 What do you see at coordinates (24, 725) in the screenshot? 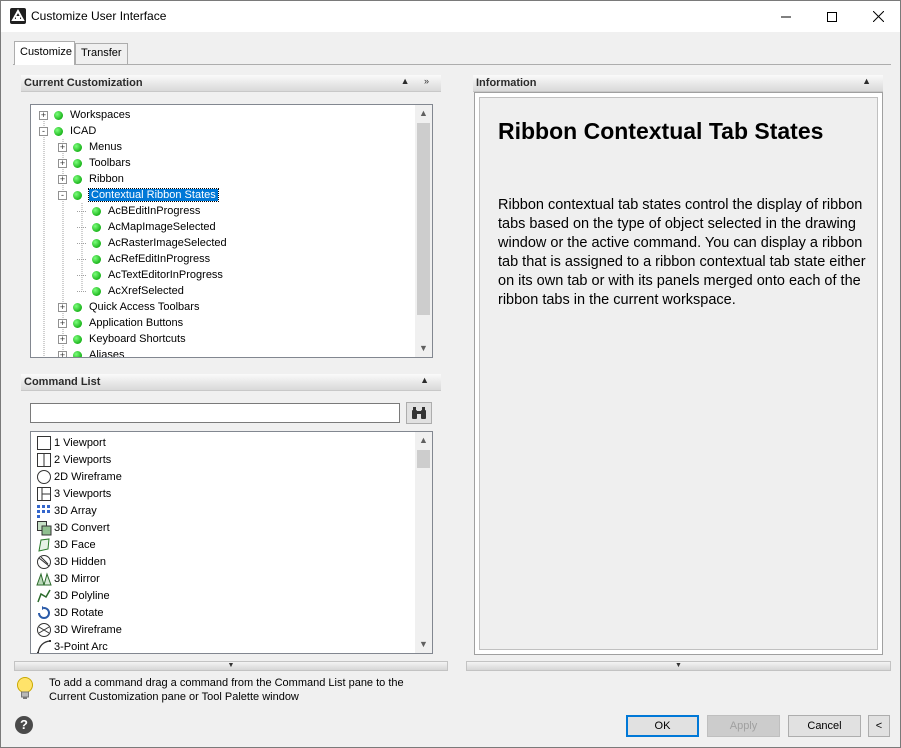
I see `help-icon: ?` at bounding box center [24, 725].